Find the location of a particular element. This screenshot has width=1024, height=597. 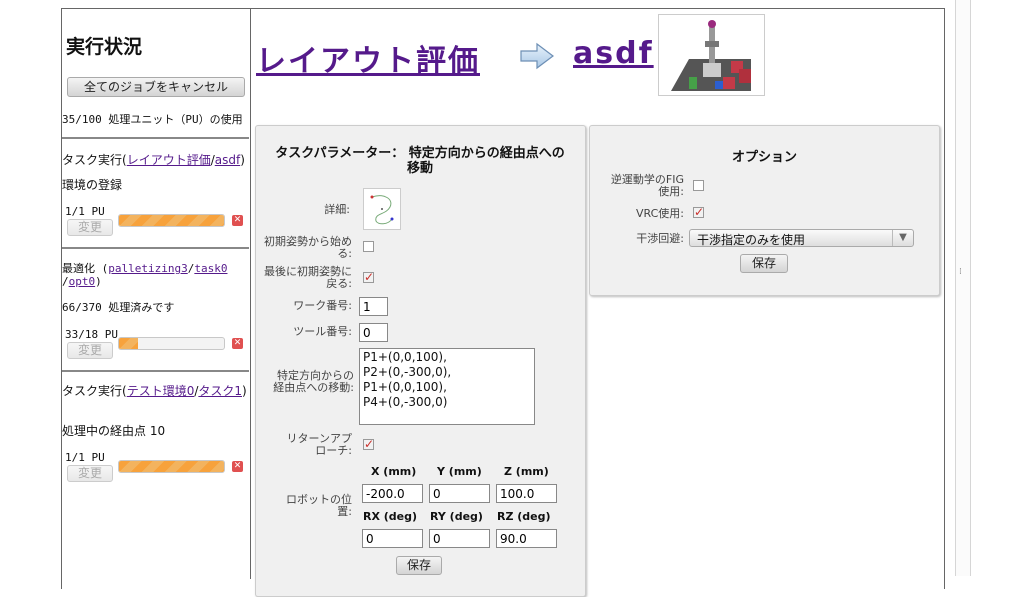

job-1-progress-fill is located at coordinates (171, 220).